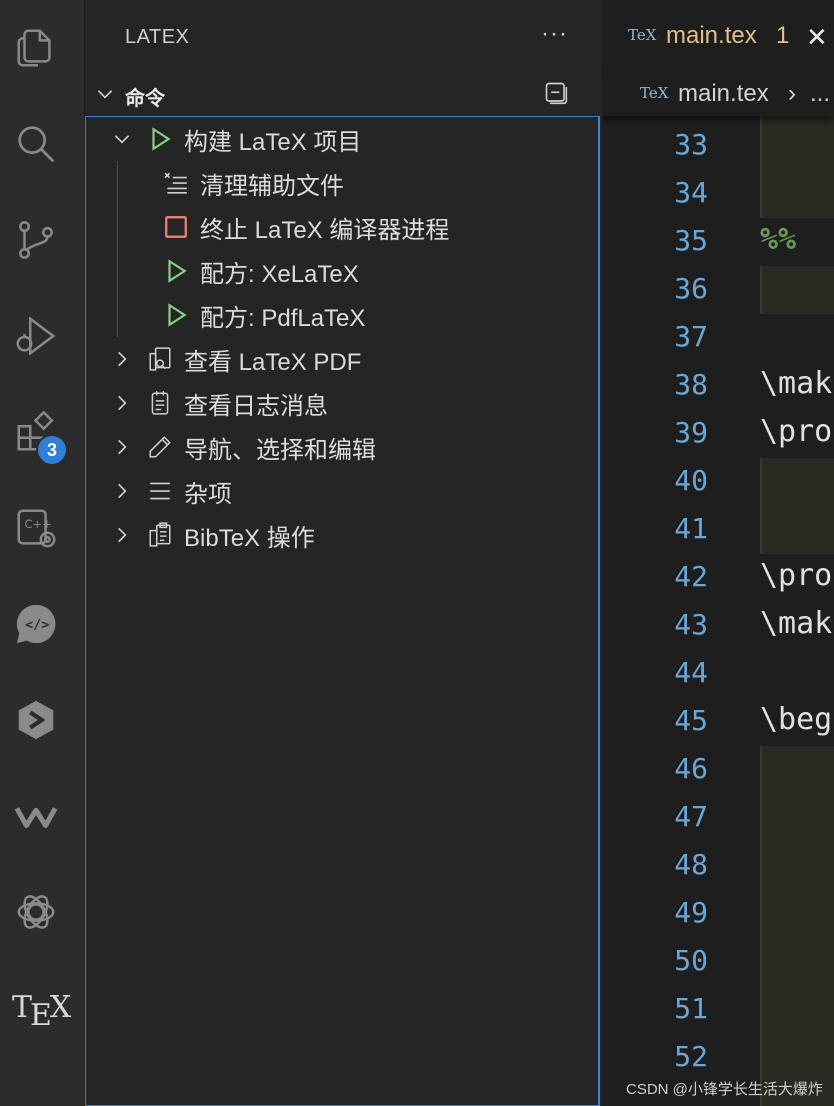  Describe the element at coordinates (38, 524) in the screenshot. I see `svg-text: C++` at that location.